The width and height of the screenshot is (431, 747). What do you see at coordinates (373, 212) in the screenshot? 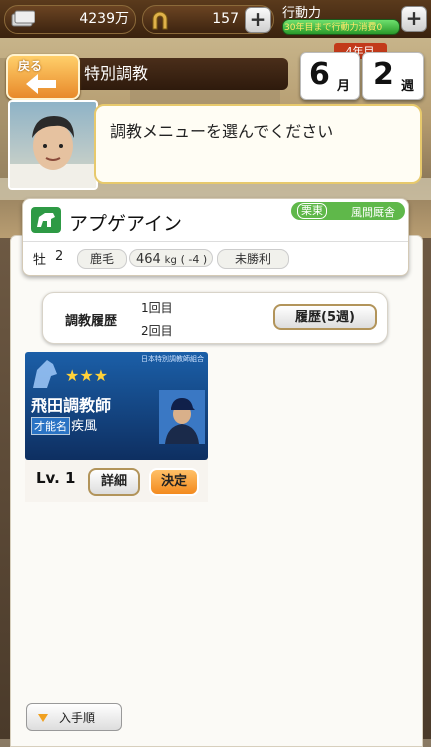
I see `stable-name: 風間厩舎` at bounding box center [373, 212].